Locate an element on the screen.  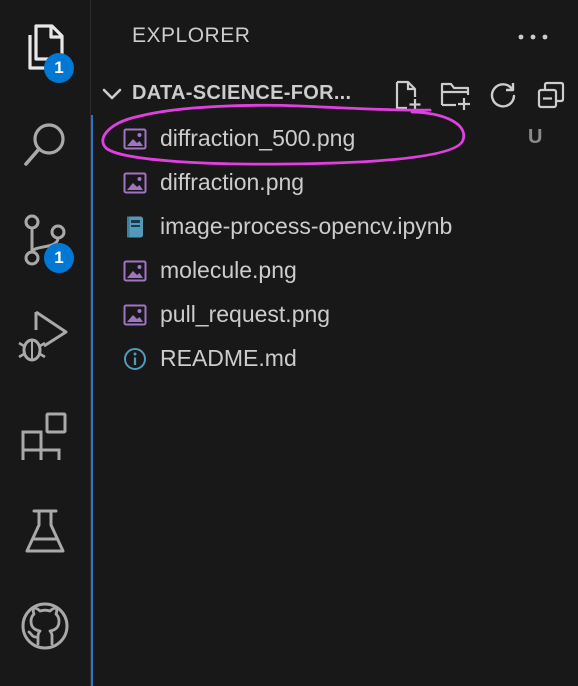
file-label: pull_request.png is located at coordinates (245, 314).